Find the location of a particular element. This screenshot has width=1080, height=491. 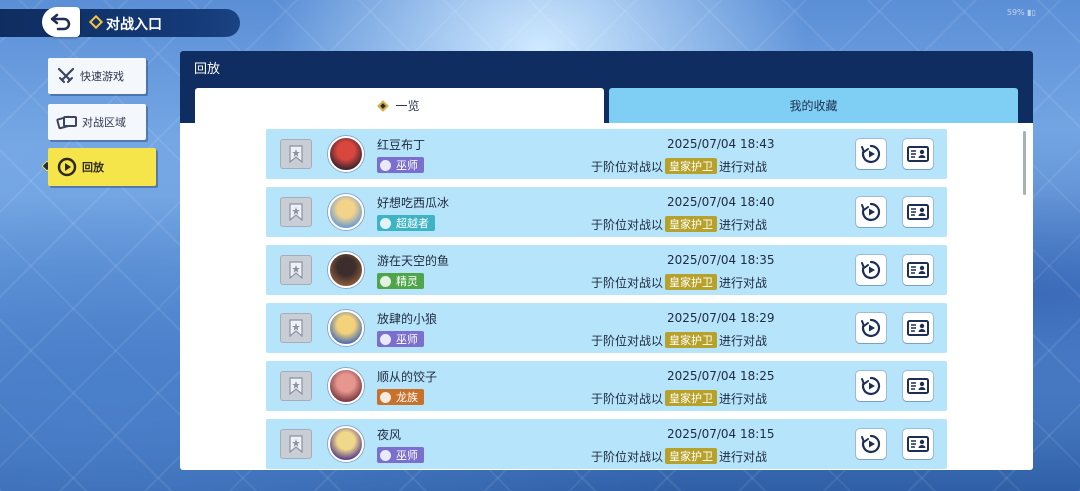

match-time: 2025/07/04 18:25 is located at coordinates (721, 376).